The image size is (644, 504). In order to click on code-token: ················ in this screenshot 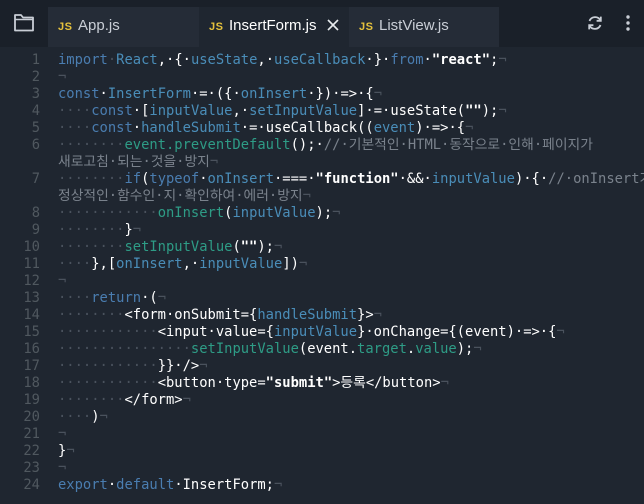, I will do `click(124, 349)`.